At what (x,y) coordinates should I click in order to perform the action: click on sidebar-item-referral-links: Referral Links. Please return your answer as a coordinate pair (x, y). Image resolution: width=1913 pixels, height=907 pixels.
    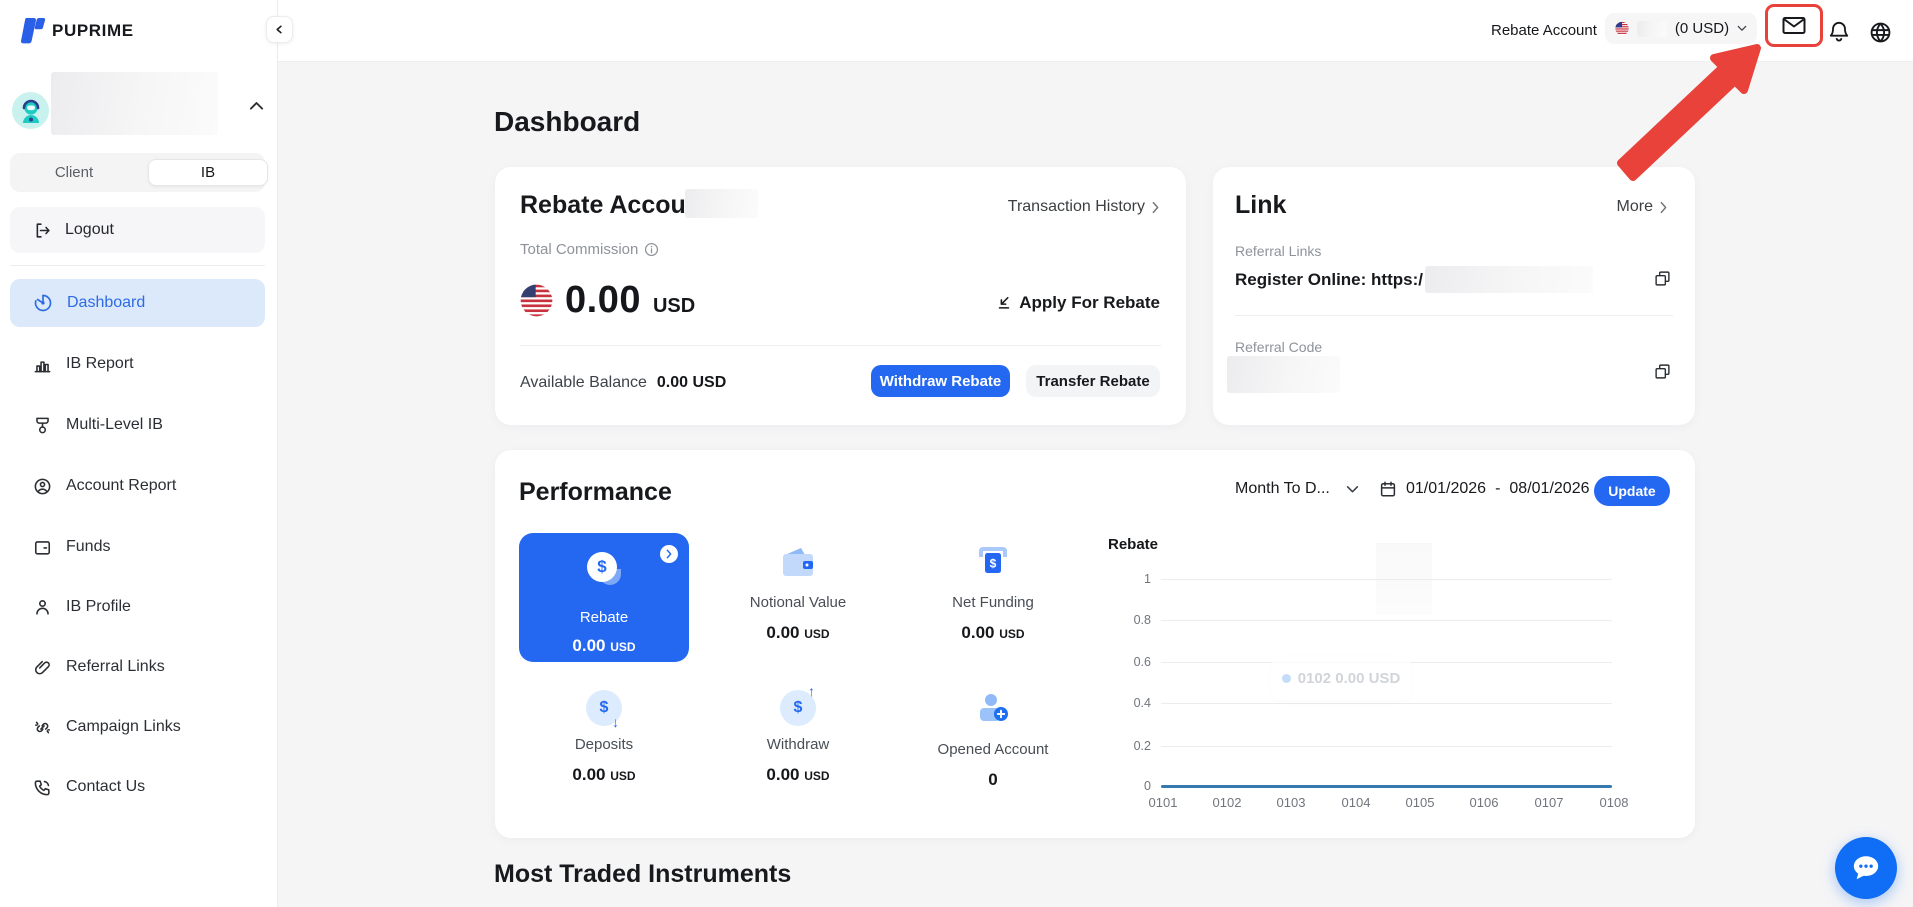
    Looking at the image, I should click on (137, 667).